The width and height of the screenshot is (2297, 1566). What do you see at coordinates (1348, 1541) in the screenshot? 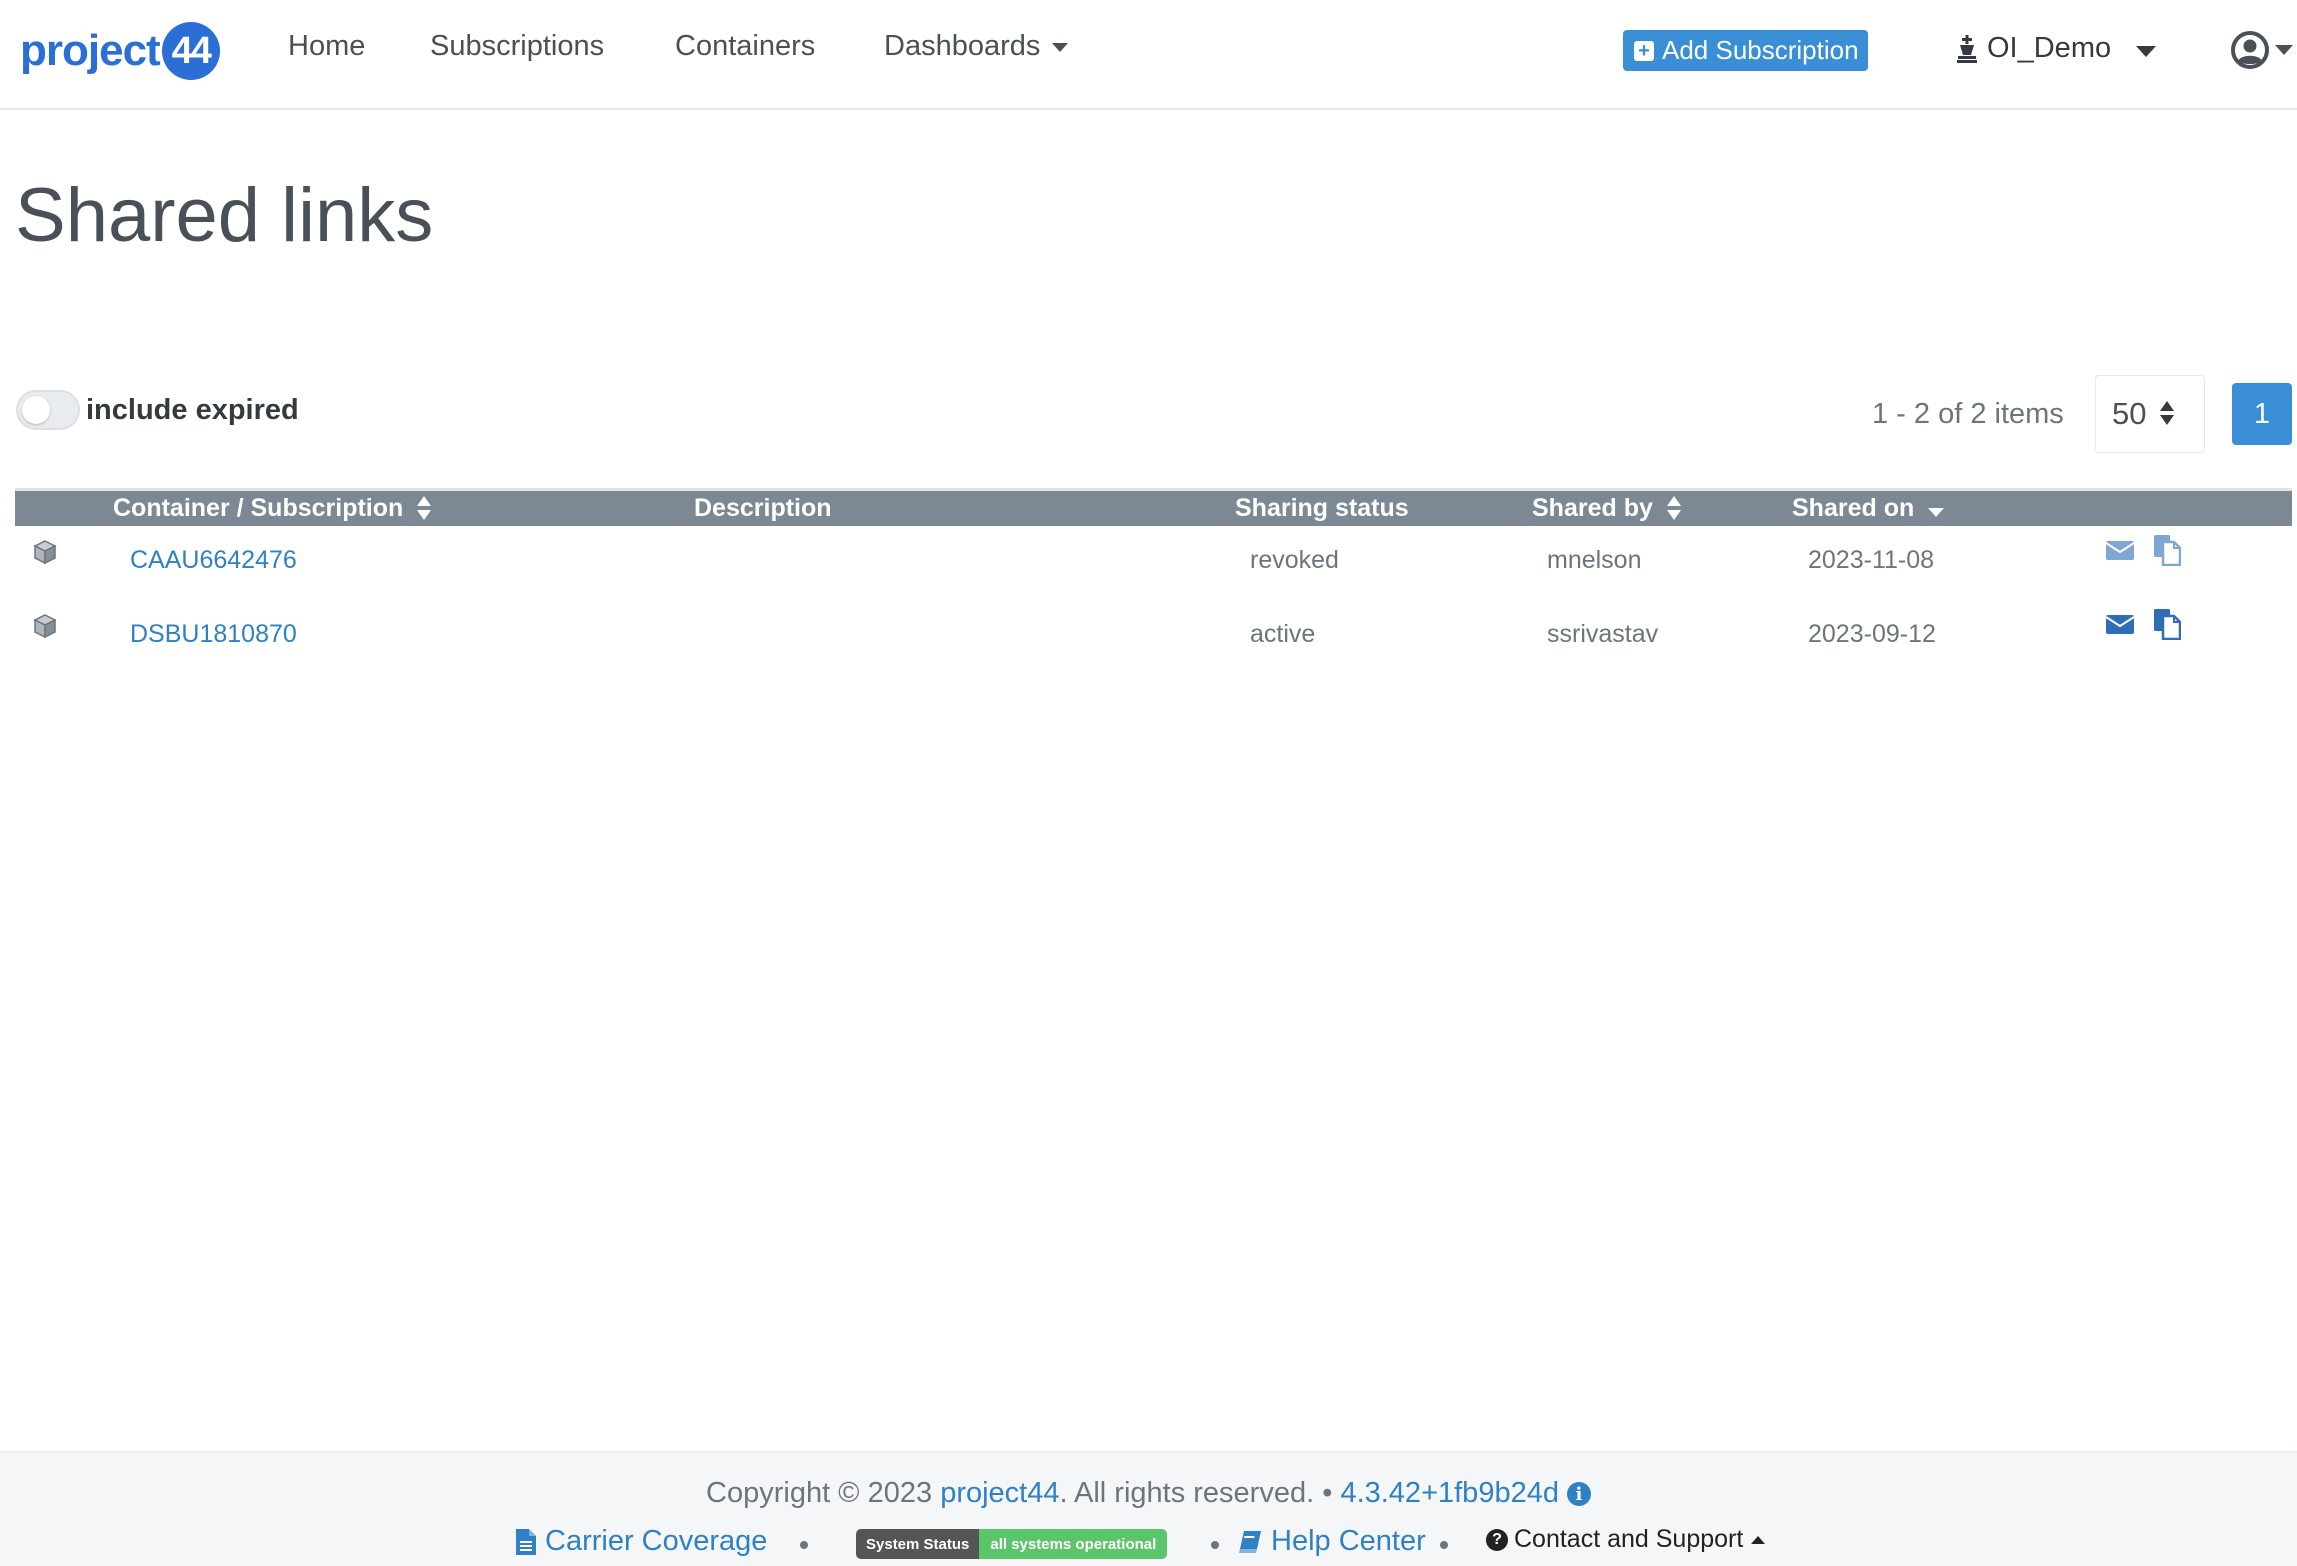
I see `help-center-label: Help Center` at bounding box center [1348, 1541].